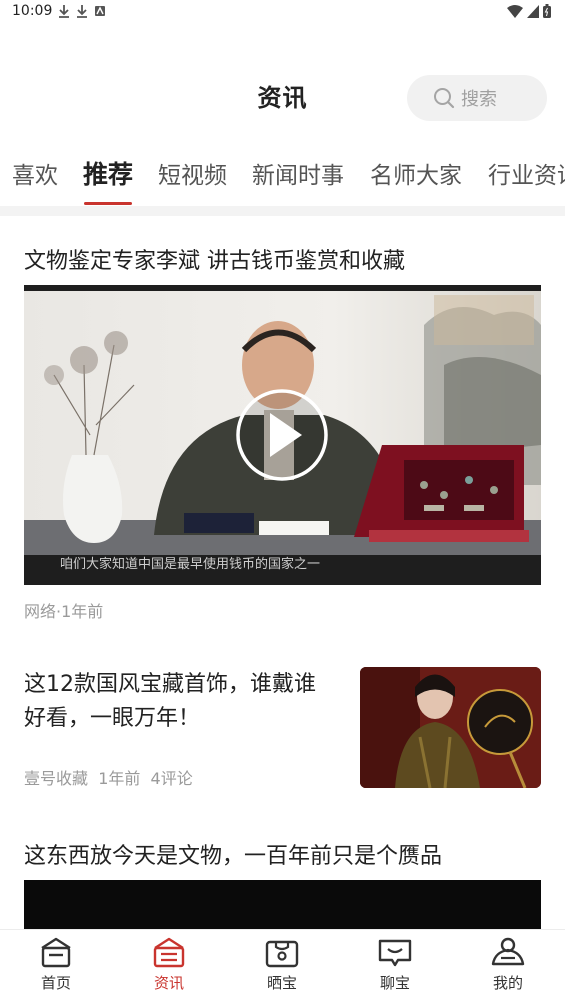 The image size is (565, 1004). Describe the element at coordinates (108, 173) in the screenshot. I see `tab-recommend: 推荐` at that location.